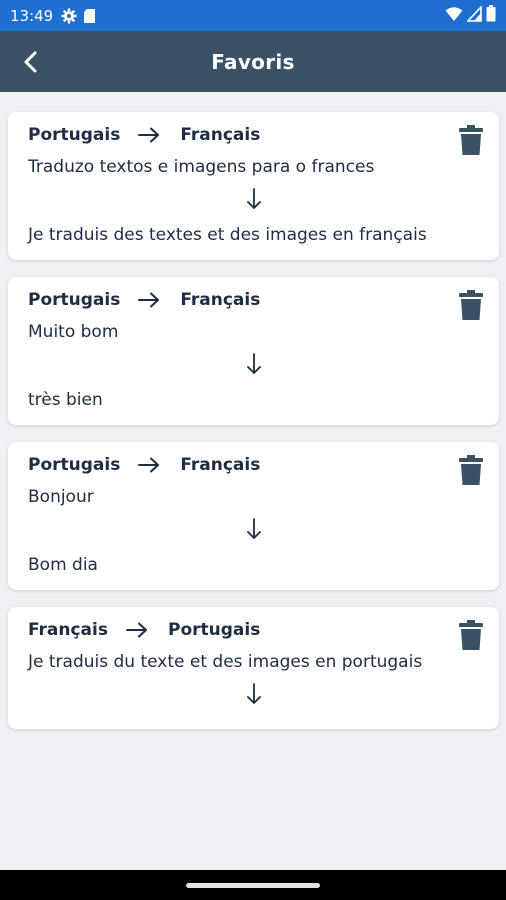  What do you see at coordinates (73, 332) in the screenshot?
I see `source-text: Muito bom` at bounding box center [73, 332].